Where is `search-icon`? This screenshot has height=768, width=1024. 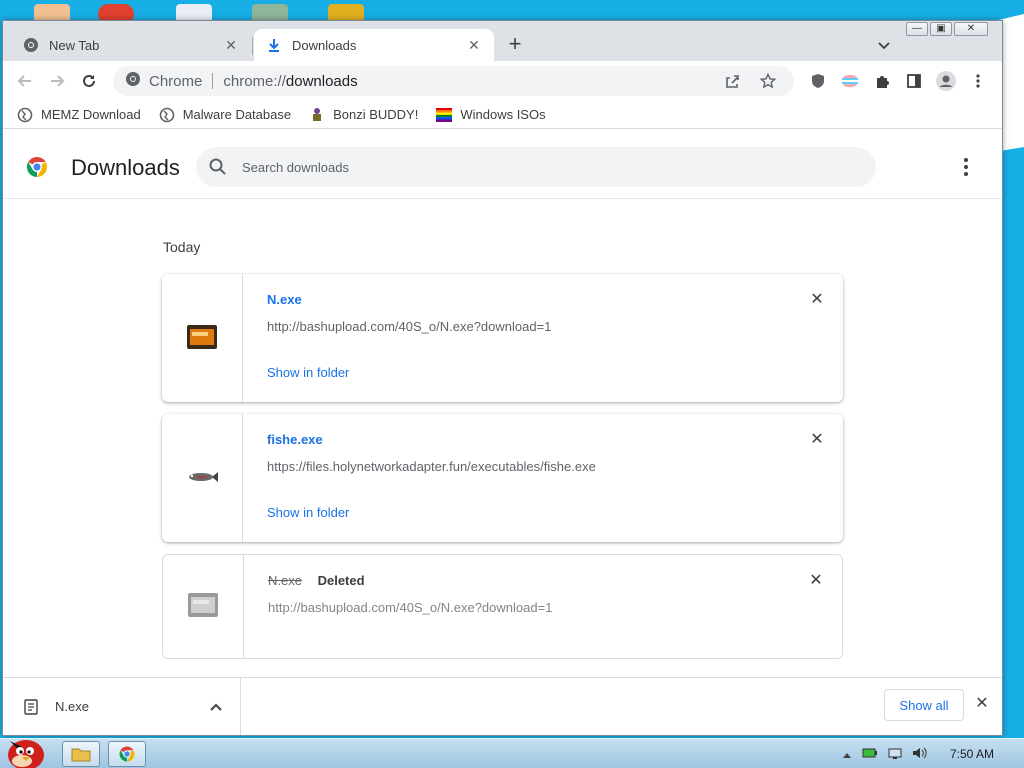
search-icon is located at coordinates (218, 167).